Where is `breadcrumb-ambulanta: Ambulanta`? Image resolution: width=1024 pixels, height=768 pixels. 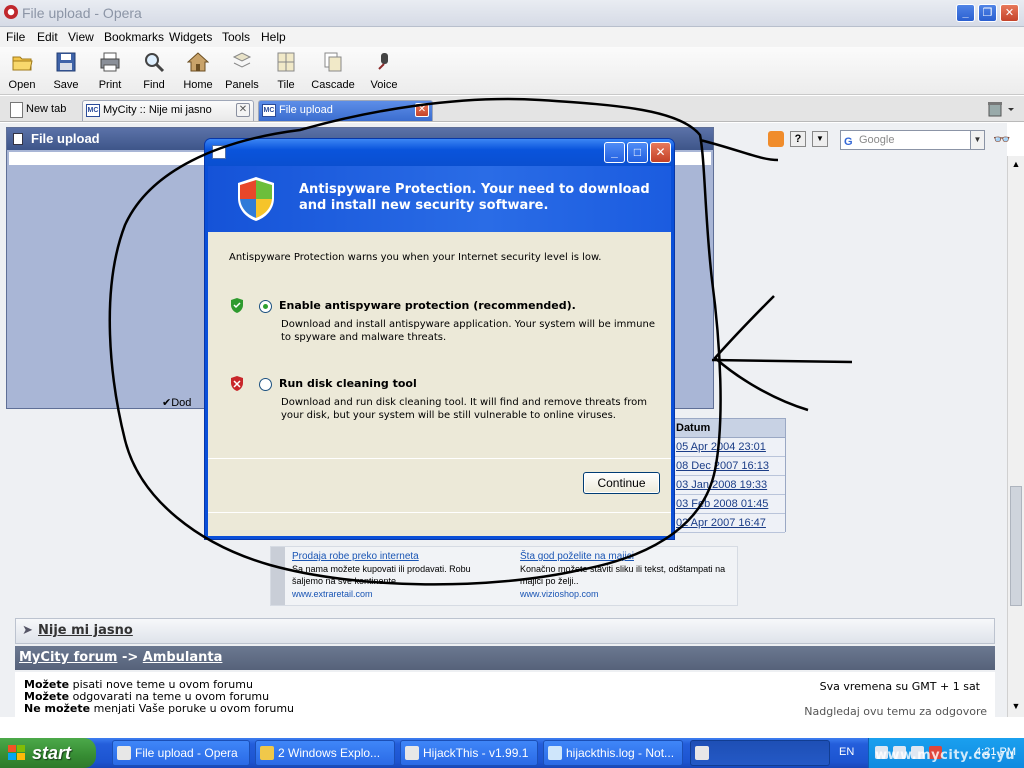
breadcrumb-ambulanta: Ambulanta is located at coordinates (183, 657).